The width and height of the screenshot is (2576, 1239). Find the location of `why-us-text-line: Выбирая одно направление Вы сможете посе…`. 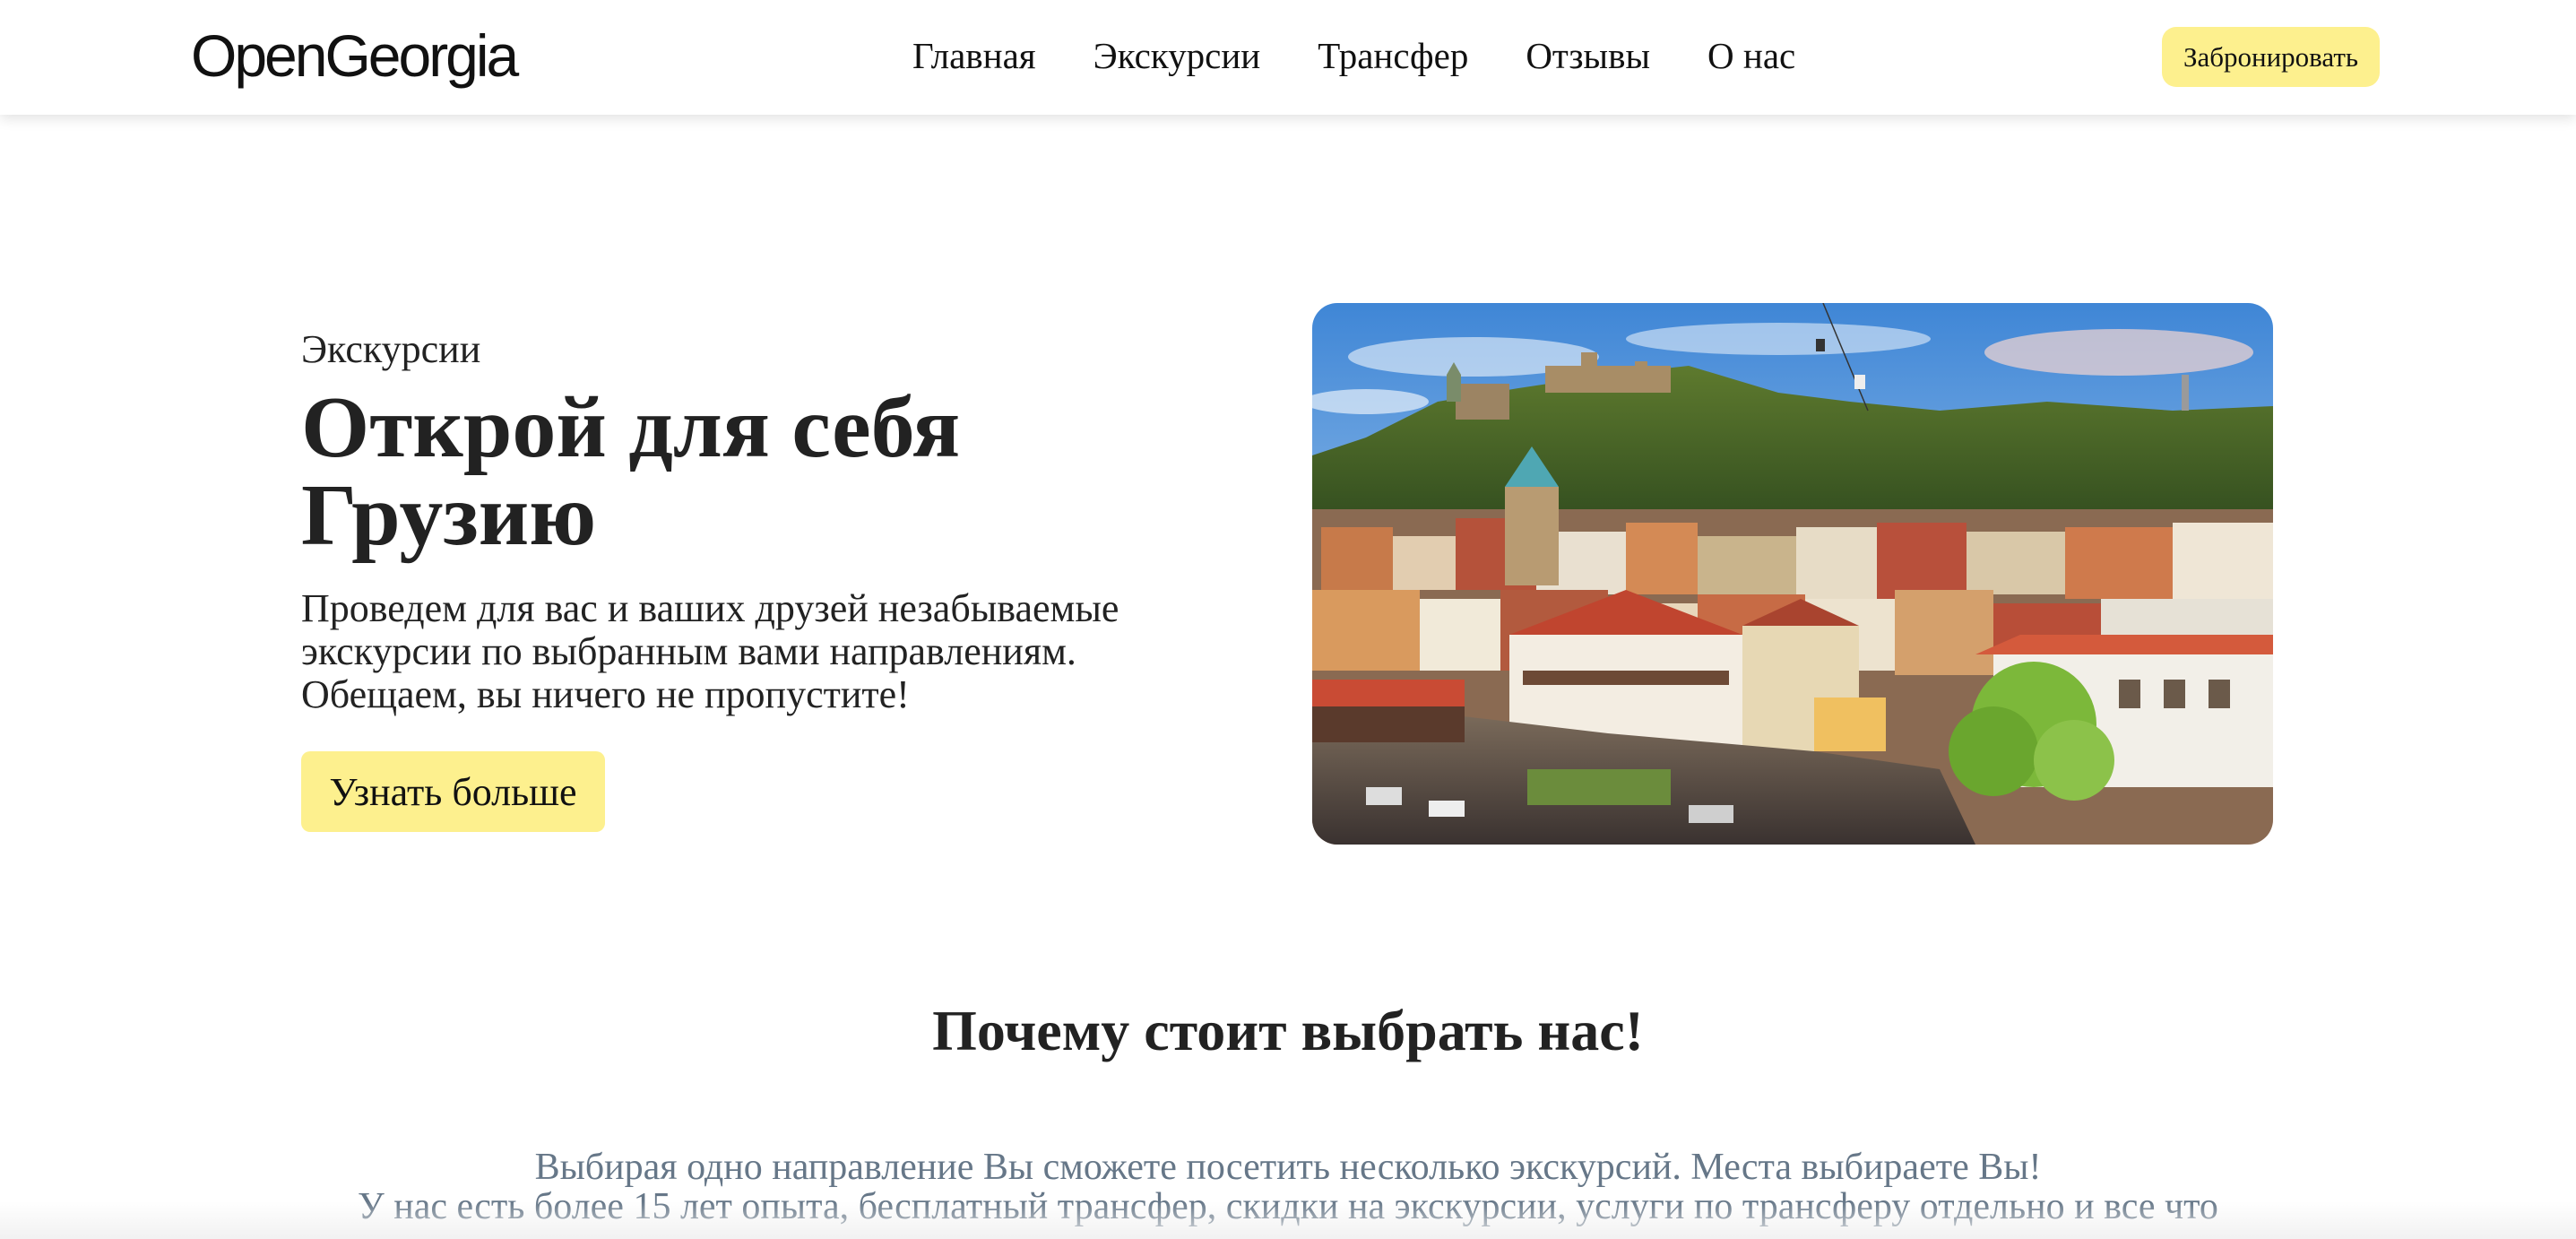

why-us-text-line: Выбирая одно направление Вы сможете посе… is located at coordinates (1288, 1168).